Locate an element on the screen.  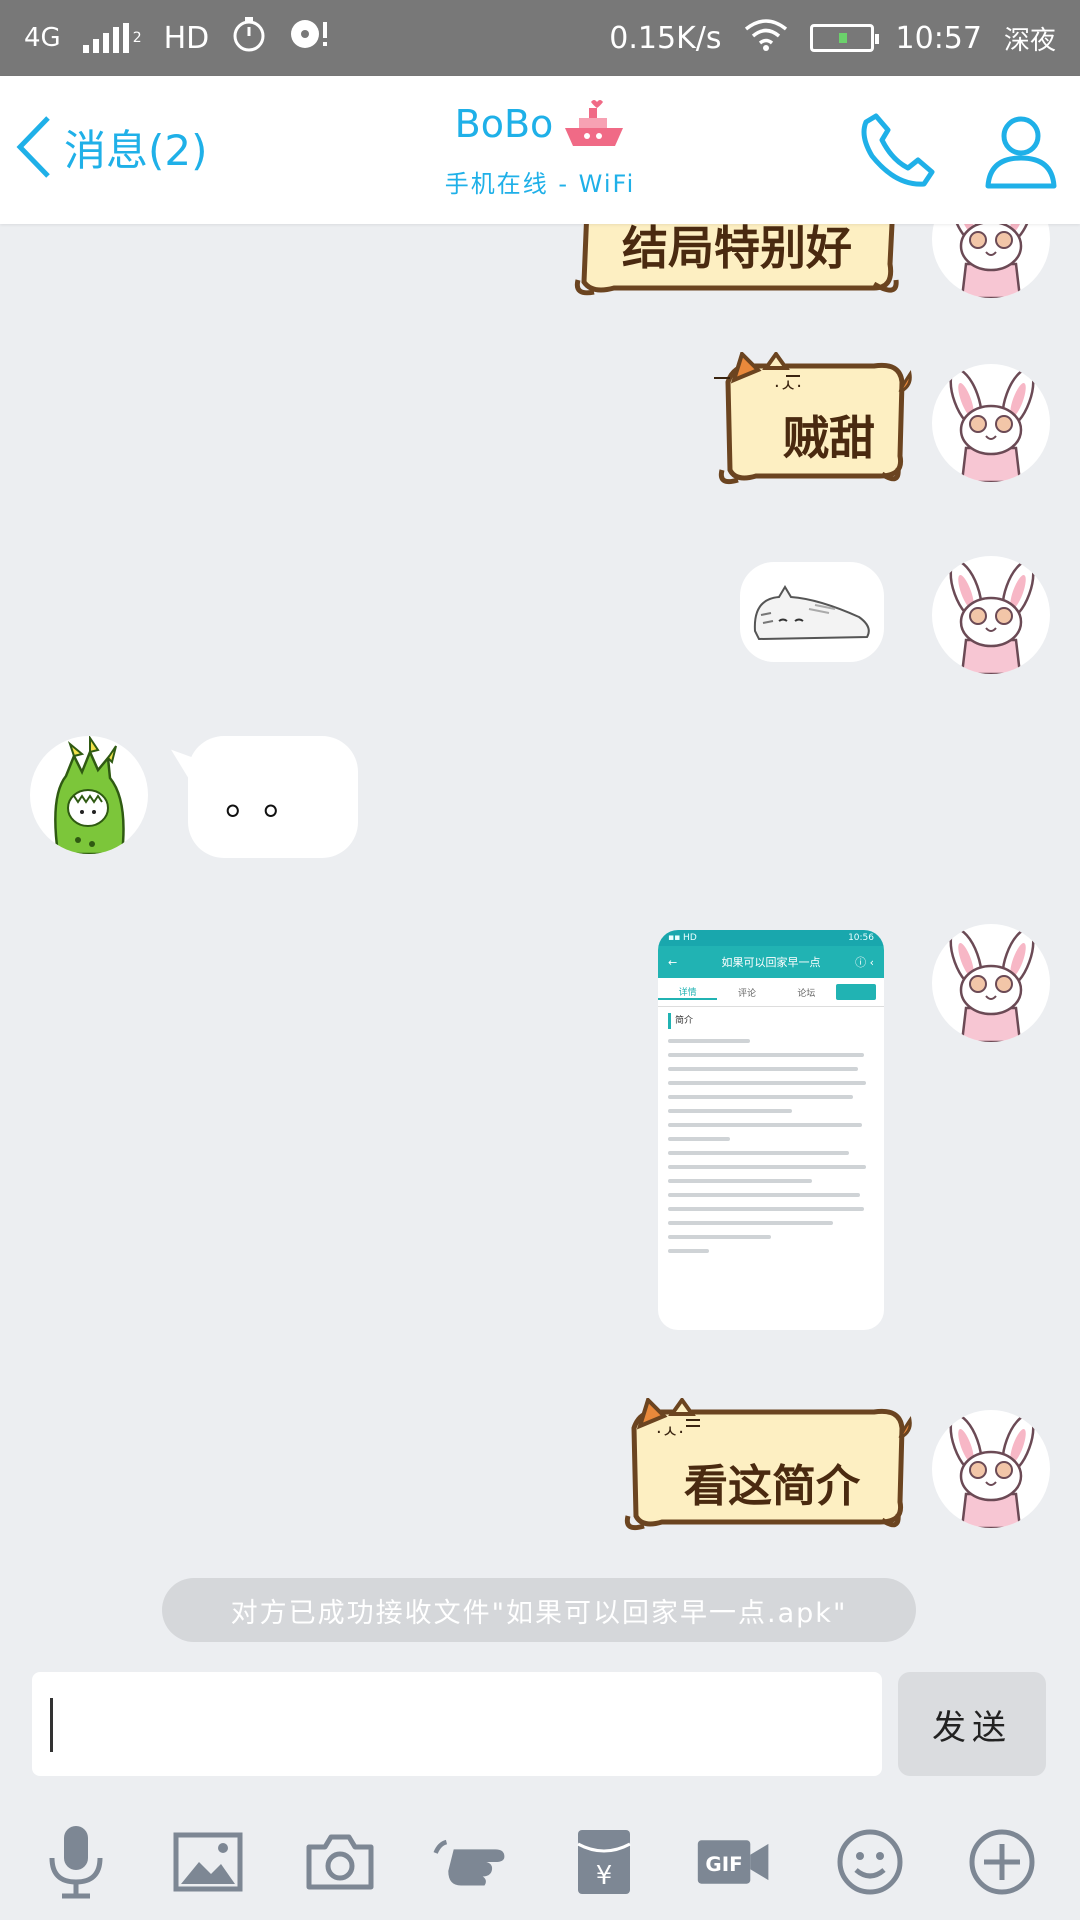
person-icon is located at coordinates (1021, 152).